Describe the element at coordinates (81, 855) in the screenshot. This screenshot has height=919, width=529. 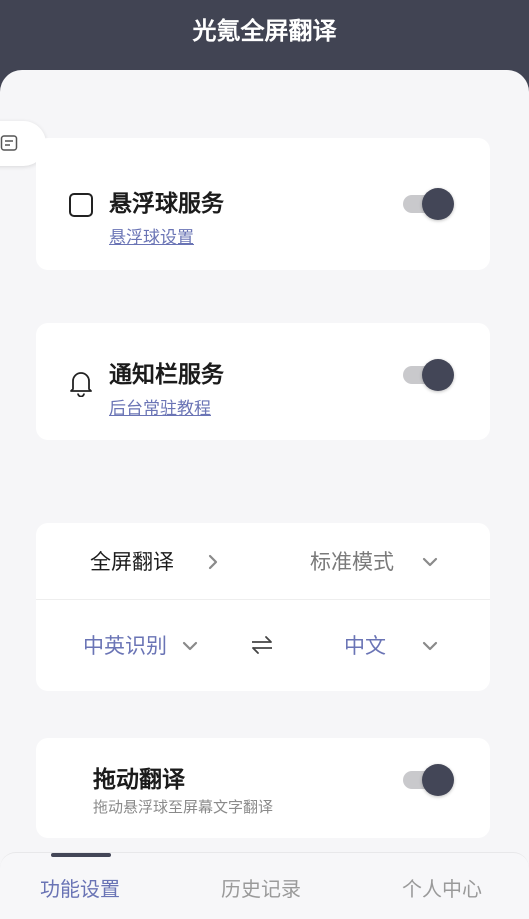
I see `nav-active-indicator` at that location.